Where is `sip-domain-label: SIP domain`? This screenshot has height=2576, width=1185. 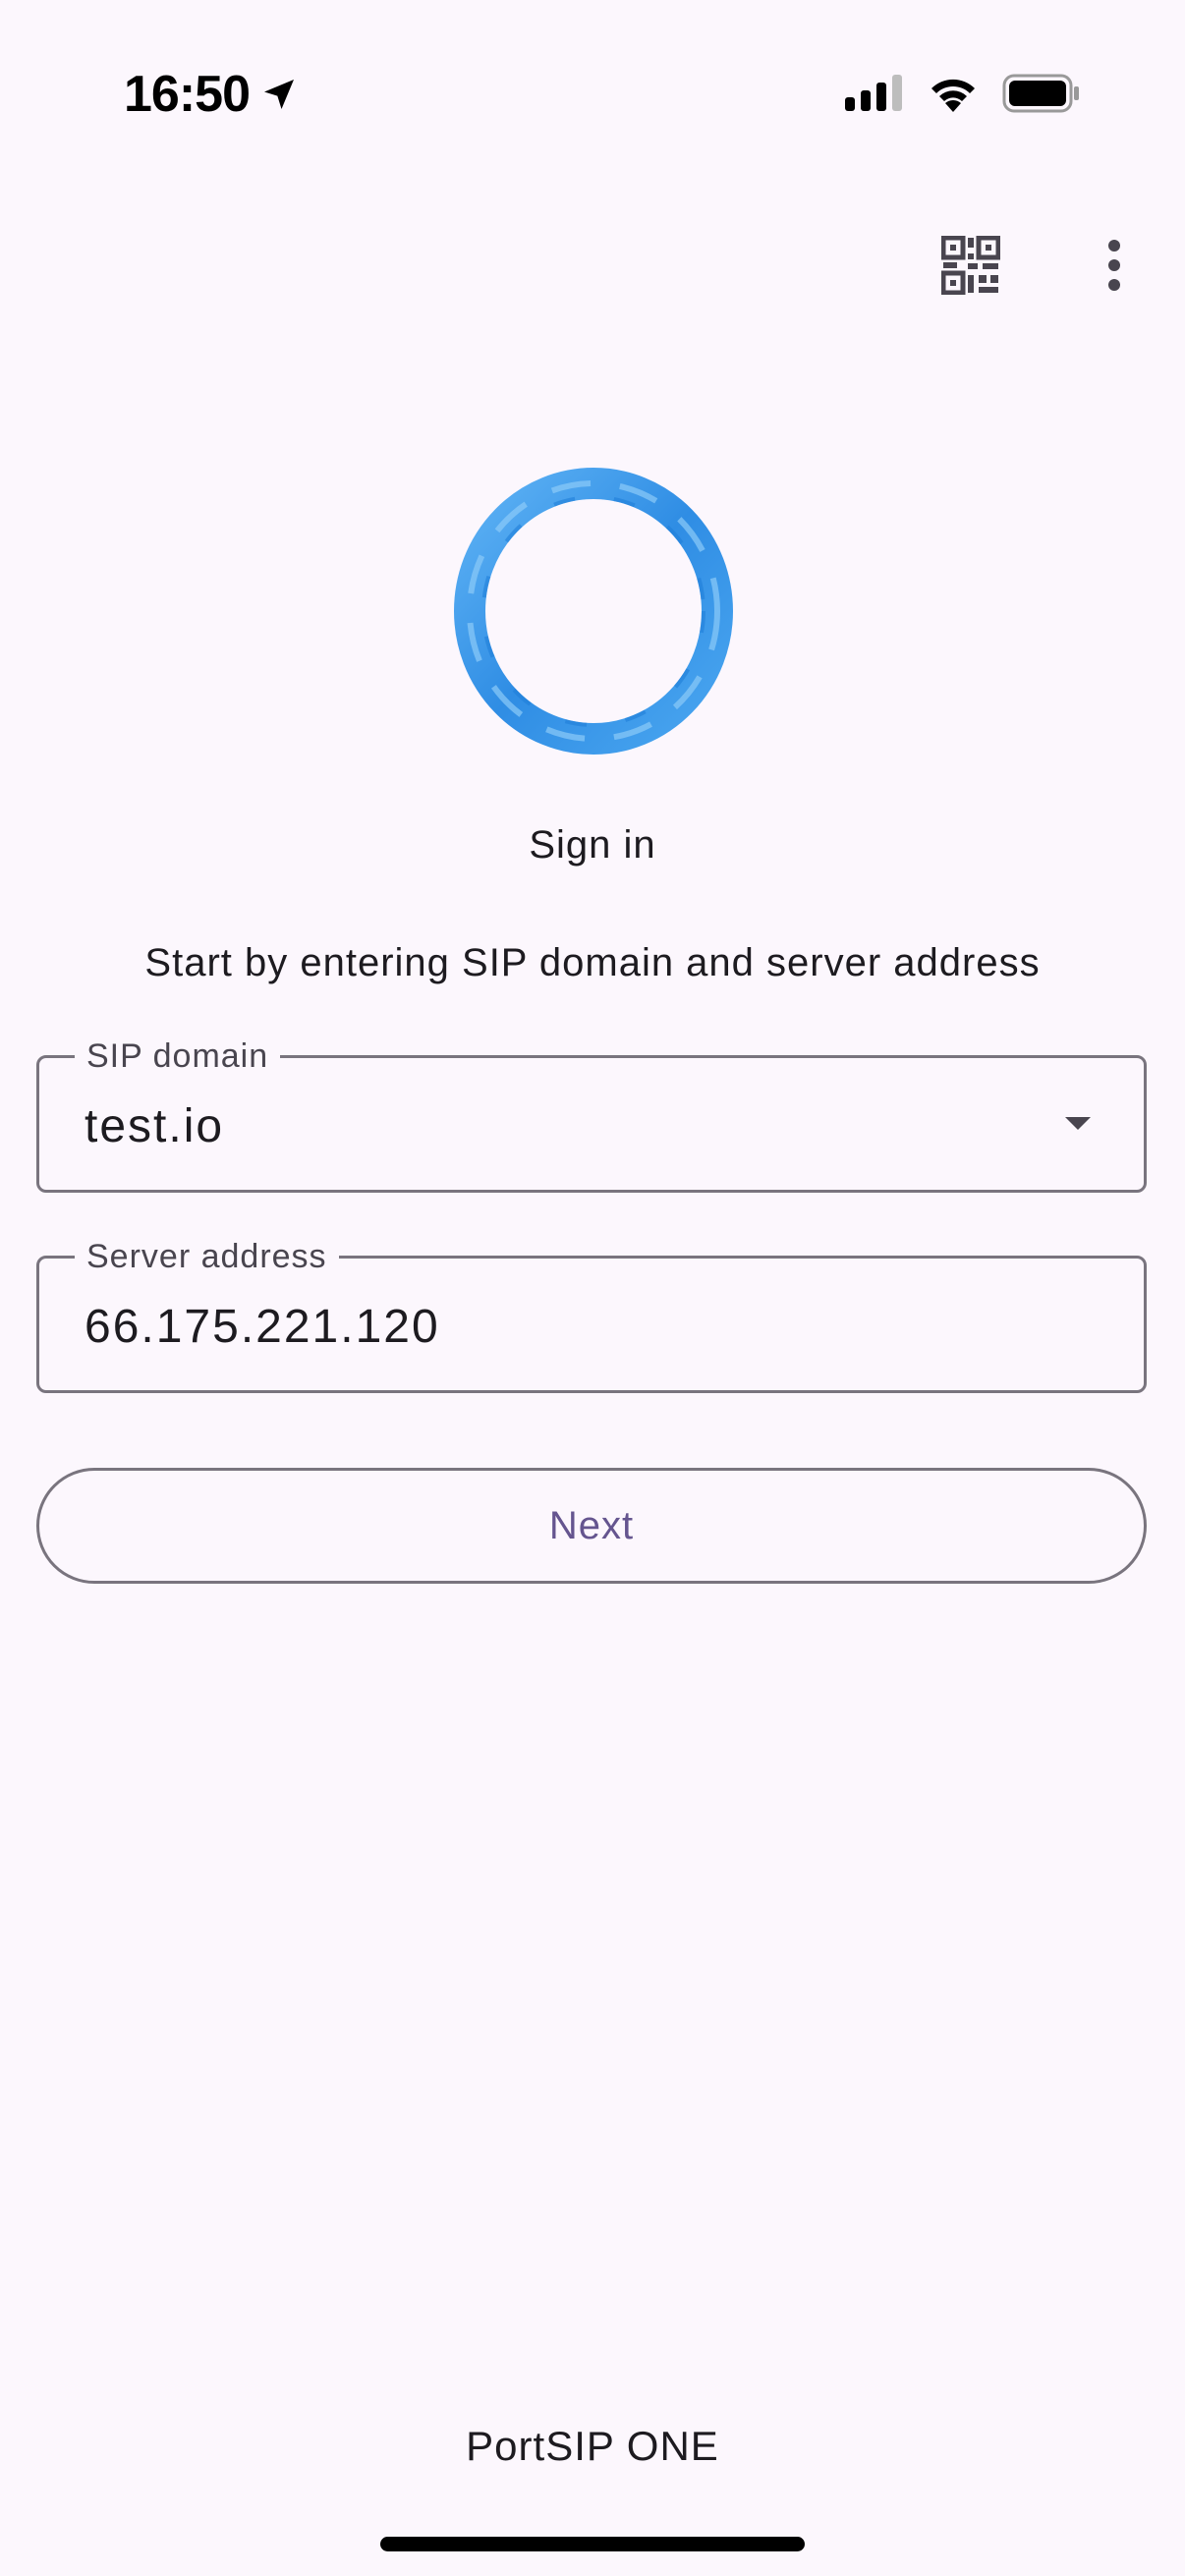 sip-domain-label: SIP domain is located at coordinates (178, 1056).